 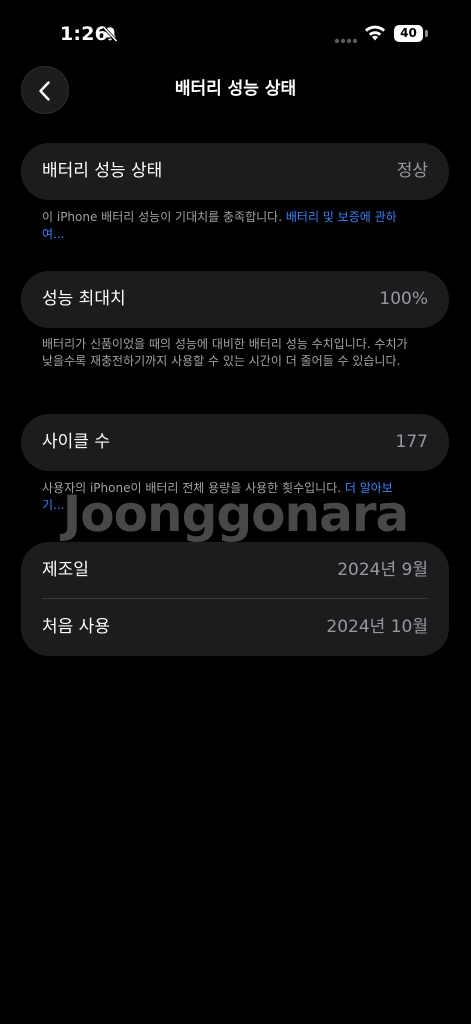 I want to click on battery-health-card: 배터리 성능 상태 정상, so click(x=235, y=171).